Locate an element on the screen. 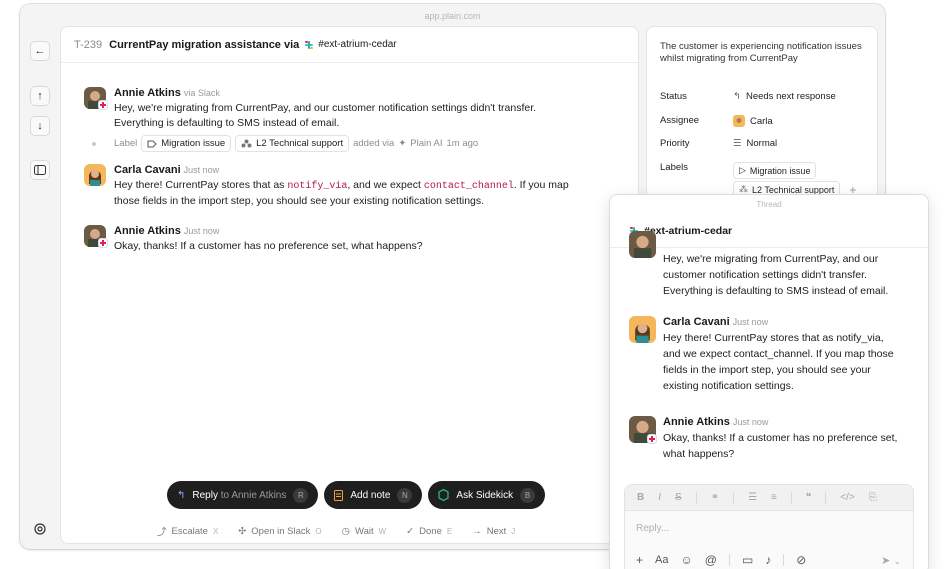 This screenshot has width=951, height=569. channel-link: #ext-atrium-cedar is located at coordinates (350, 44).